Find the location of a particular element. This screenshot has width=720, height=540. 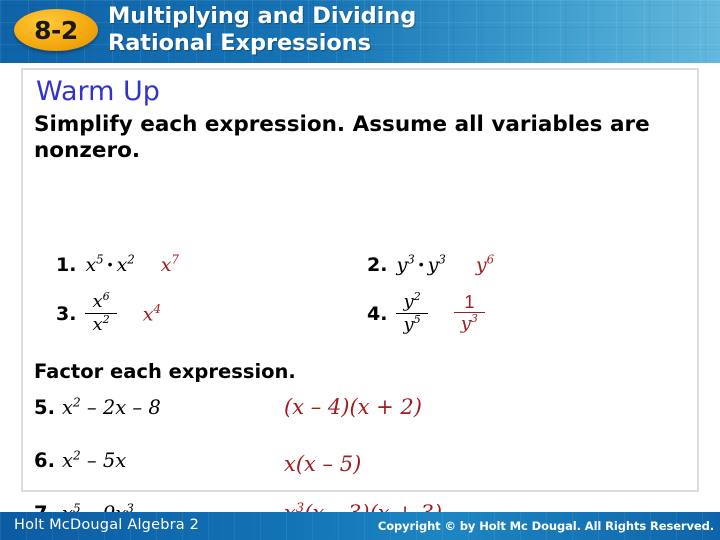

problem-6-answer-text: x(x – 5) is located at coordinates (323, 464).